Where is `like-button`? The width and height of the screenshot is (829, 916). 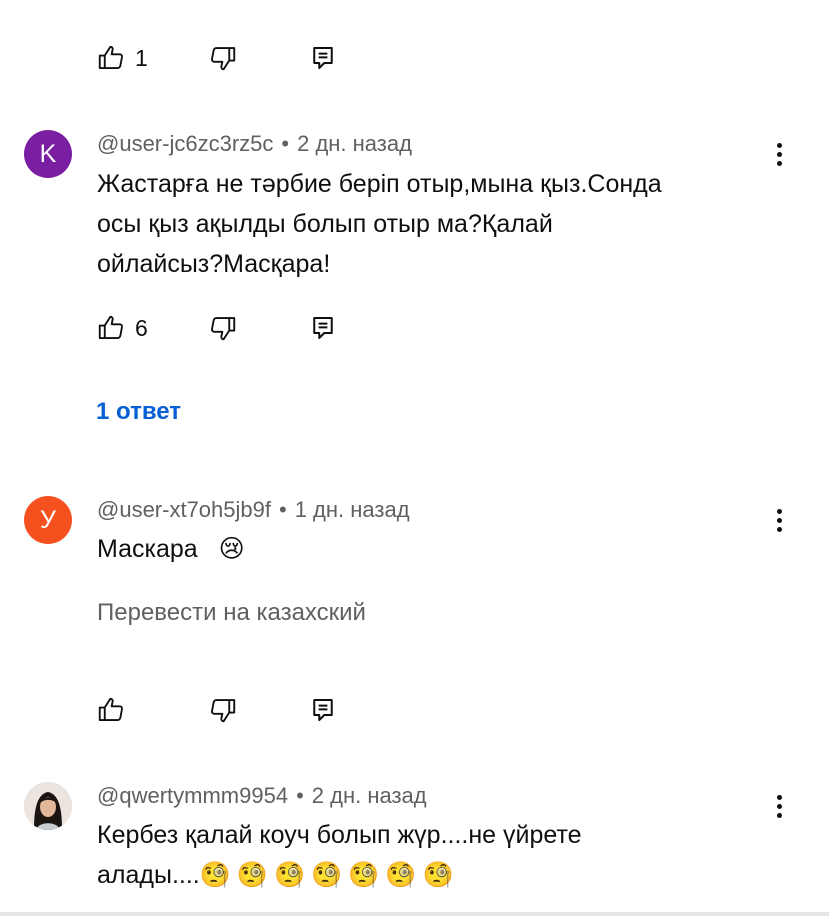
like-button is located at coordinates (115, 710).